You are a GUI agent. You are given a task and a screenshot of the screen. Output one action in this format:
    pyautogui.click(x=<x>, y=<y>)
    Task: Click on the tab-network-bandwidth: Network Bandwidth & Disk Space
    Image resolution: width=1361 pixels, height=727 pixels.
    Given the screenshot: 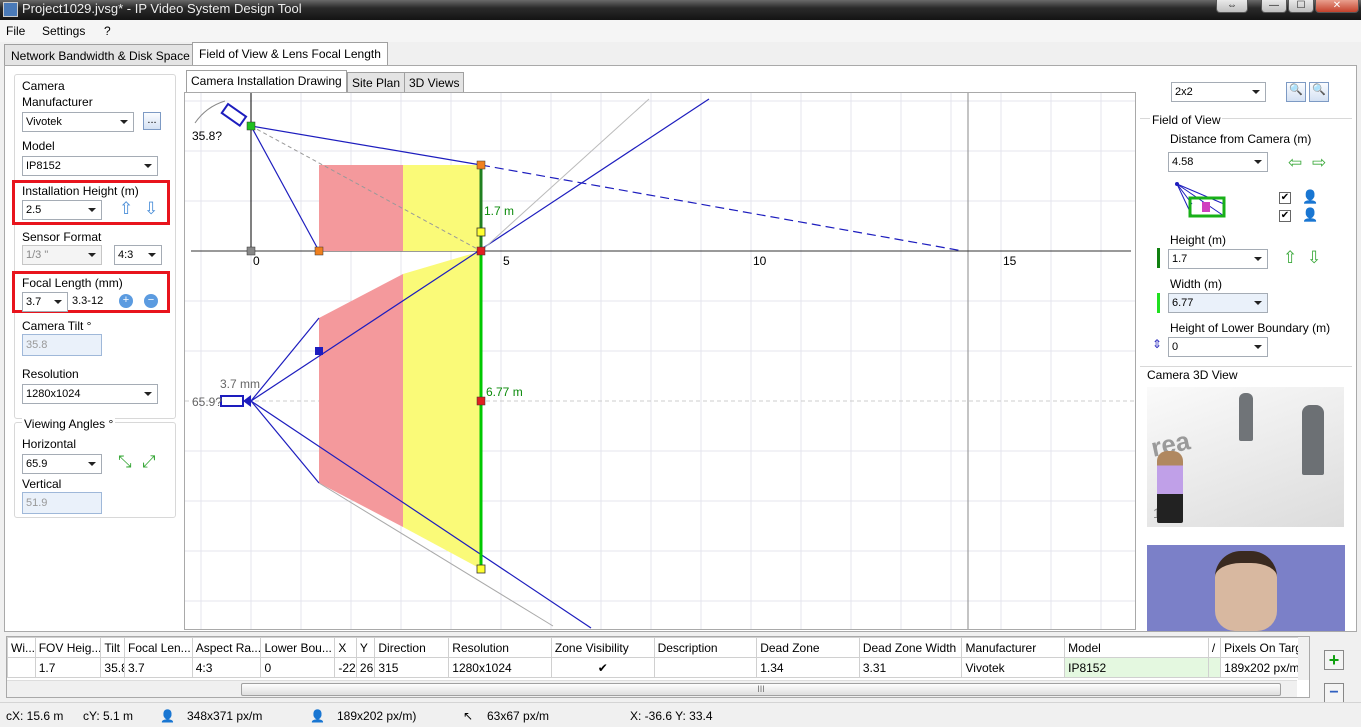 What is the action you would take?
    pyautogui.click(x=100, y=55)
    